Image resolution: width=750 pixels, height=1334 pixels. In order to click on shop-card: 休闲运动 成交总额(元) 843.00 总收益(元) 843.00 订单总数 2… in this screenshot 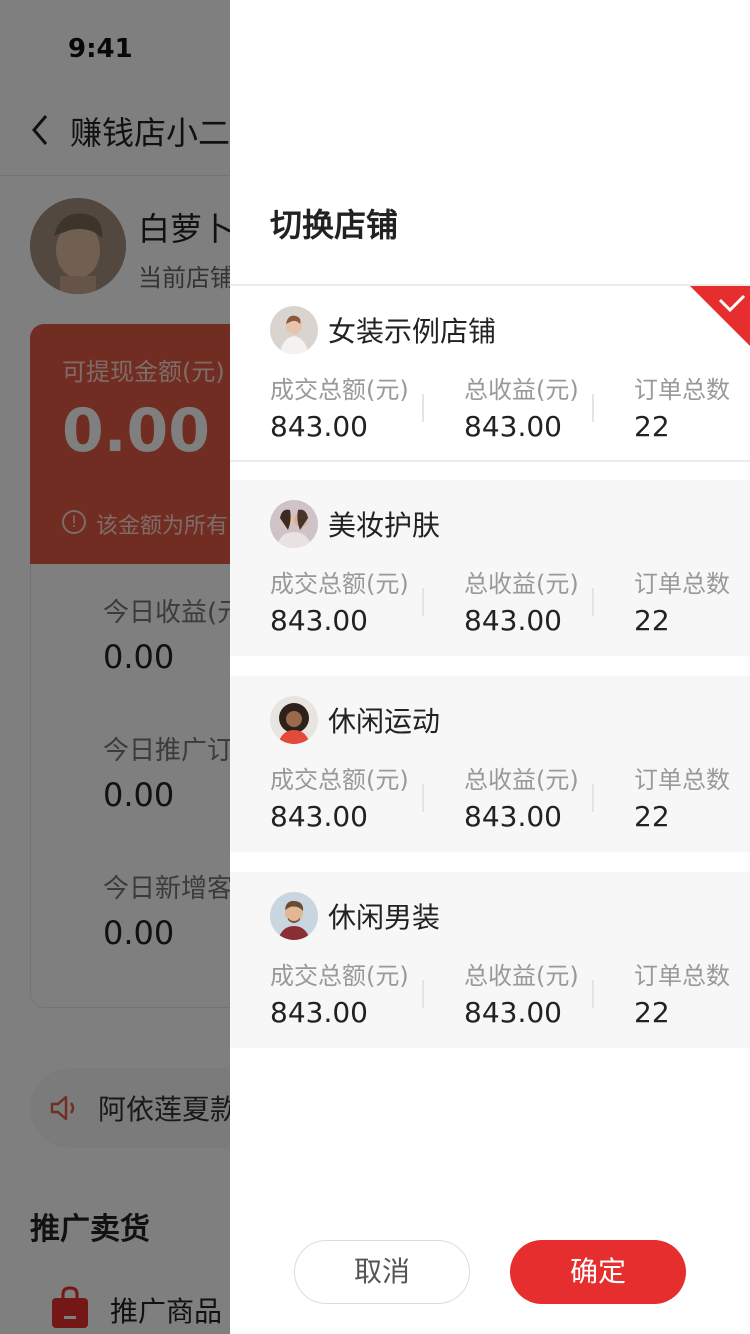, I will do `click(490, 764)`.